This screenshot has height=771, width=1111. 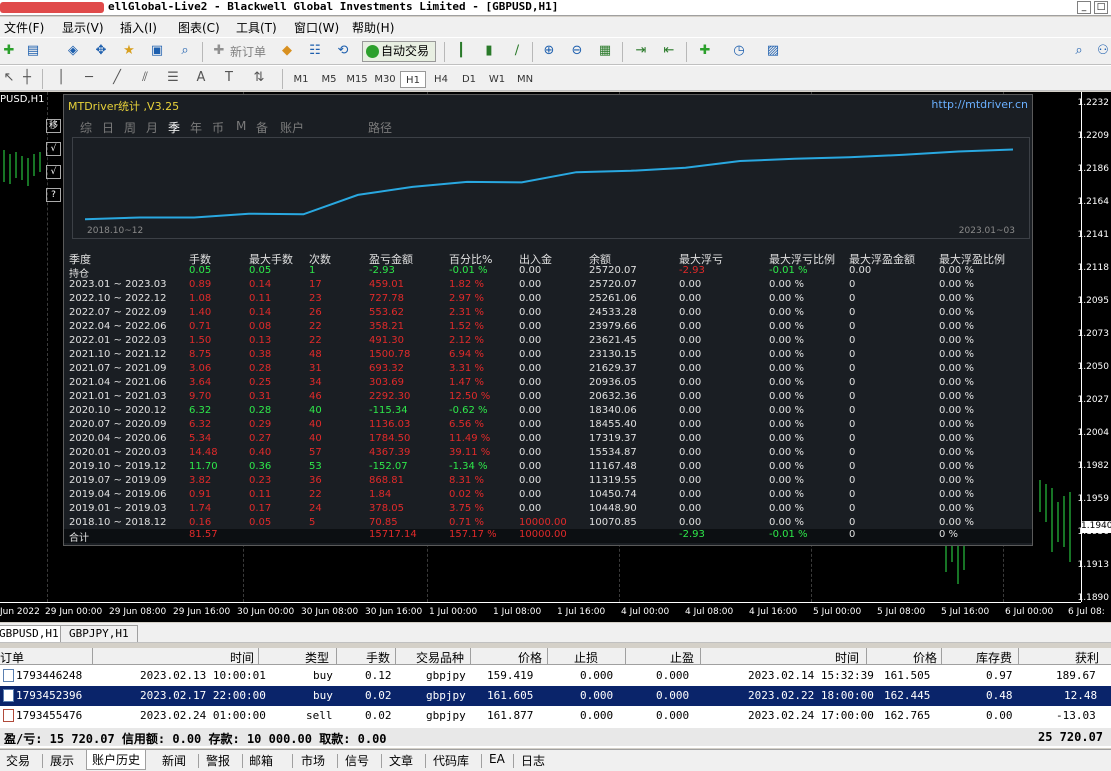 I want to click on th-order: 订单, so click(x=12, y=657).